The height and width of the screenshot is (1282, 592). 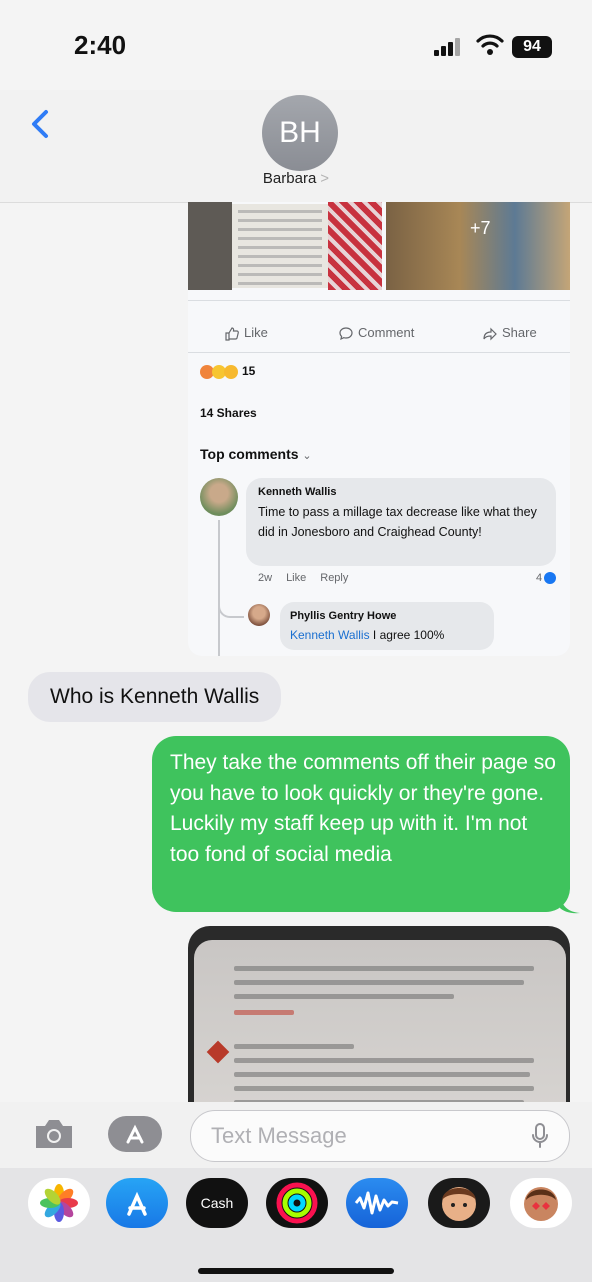 What do you see at coordinates (346, 333) in the screenshot?
I see `comment-icon` at bounding box center [346, 333].